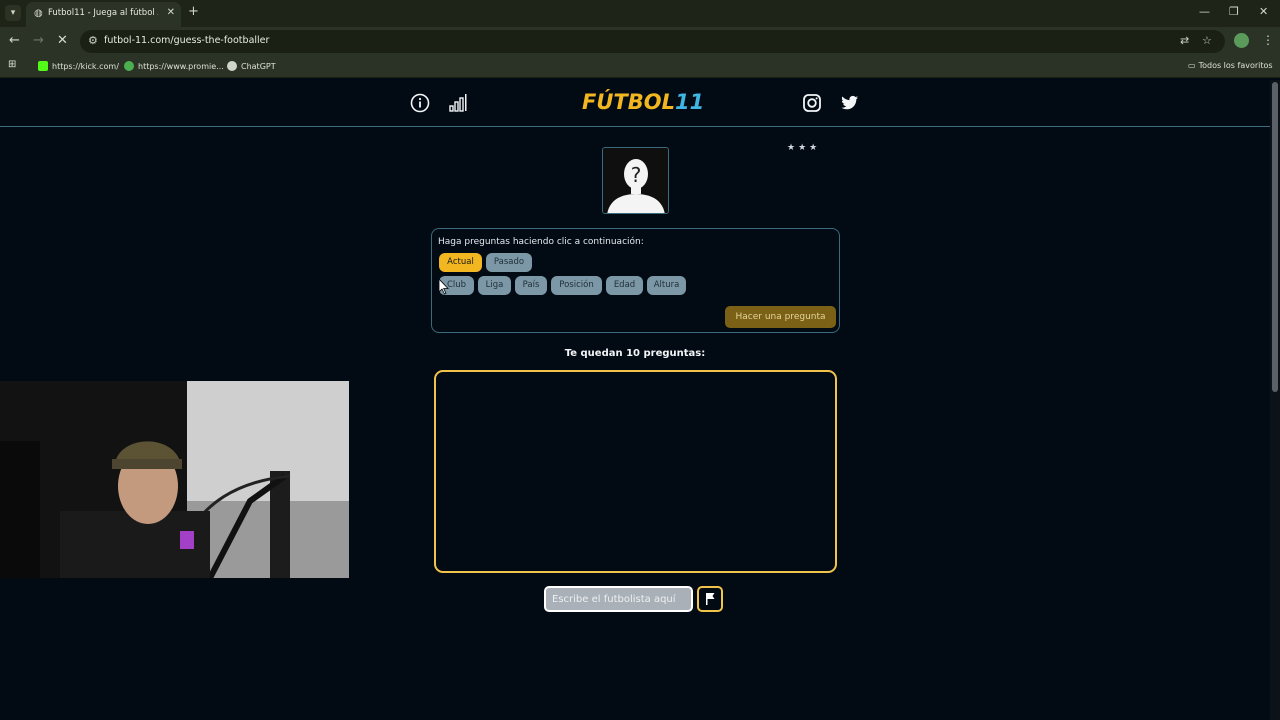 Image resolution: width=1280 pixels, height=720 pixels. Describe the element at coordinates (14, 40) in the screenshot. I see `back-icon: ←` at that location.